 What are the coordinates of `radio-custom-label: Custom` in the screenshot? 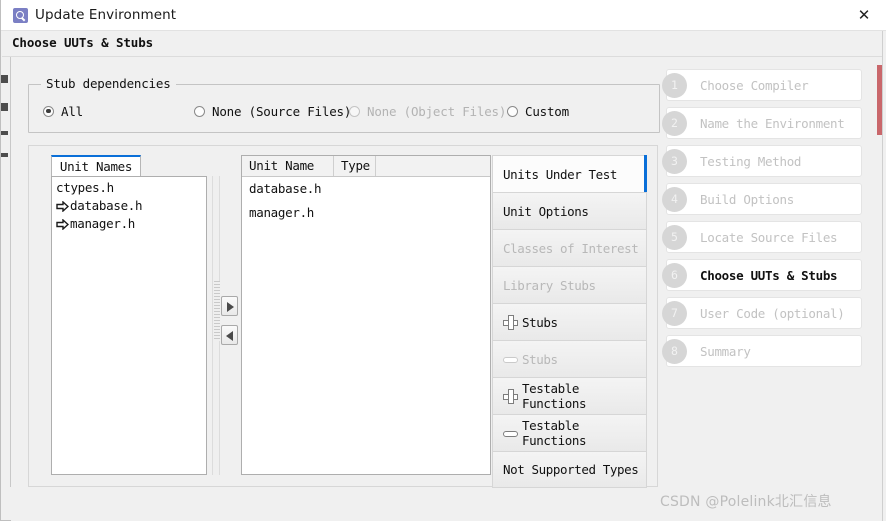 It's located at (547, 111).